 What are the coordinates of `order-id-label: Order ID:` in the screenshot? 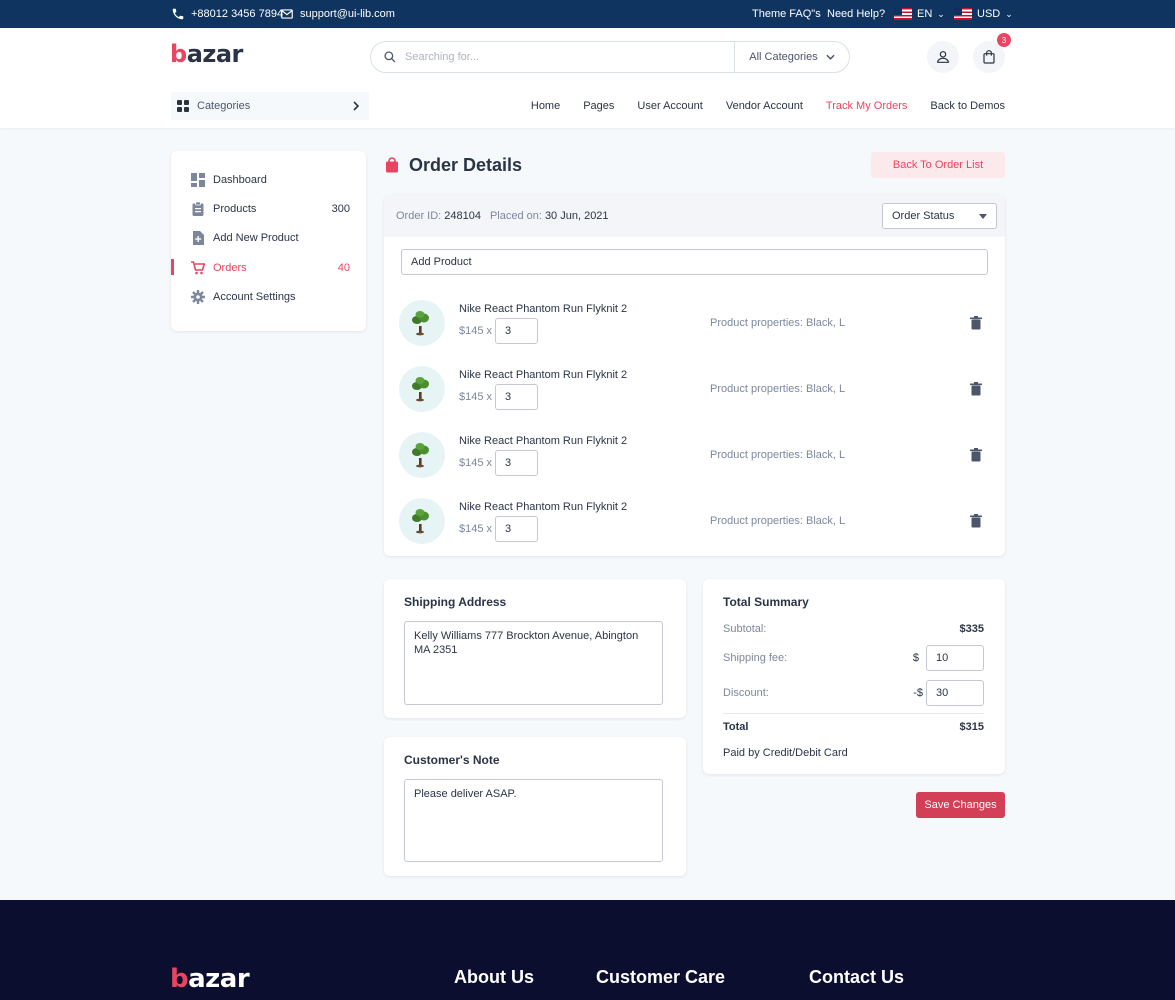 It's located at (419, 216).